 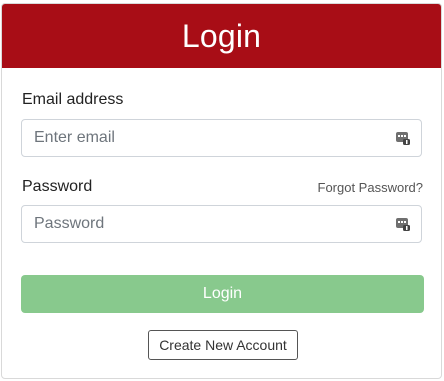 I want to click on email-field, so click(x=221, y=138).